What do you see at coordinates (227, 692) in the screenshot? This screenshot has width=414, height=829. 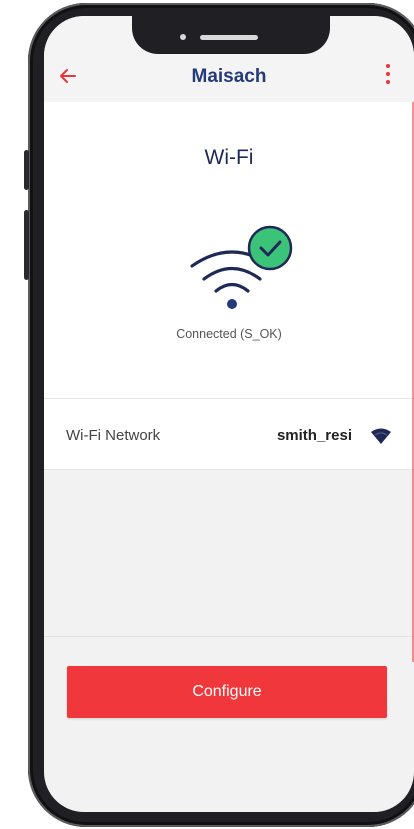 I see `configure-button: Configure` at bounding box center [227, 692].